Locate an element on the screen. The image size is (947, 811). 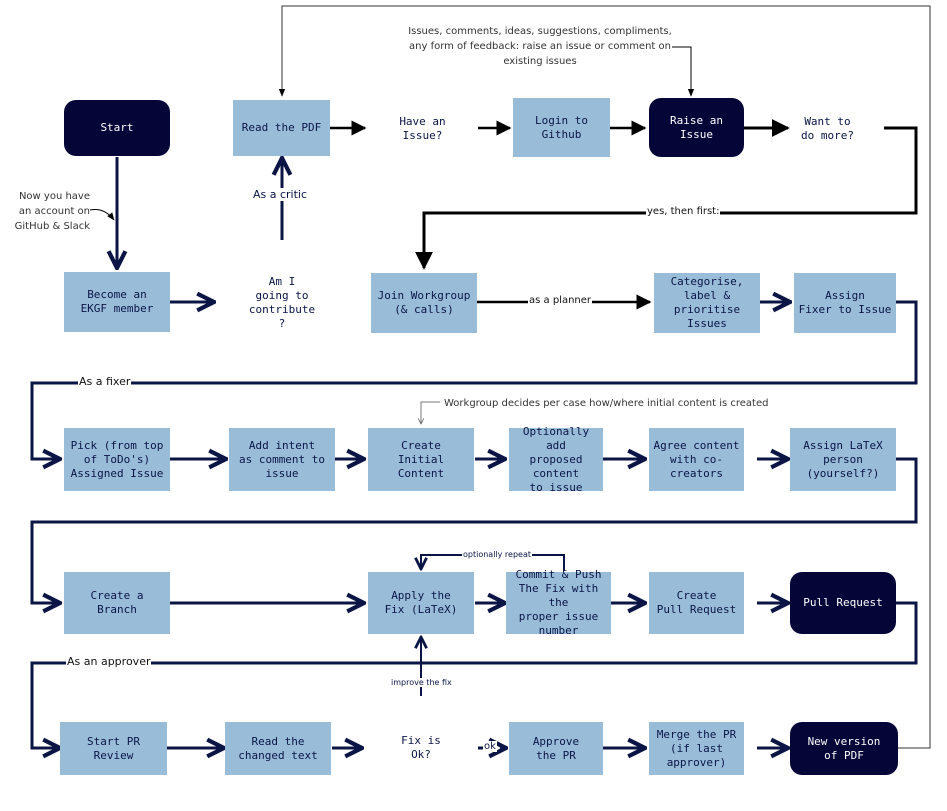
node-have-issue-label: Have an Issue? is located at coordinates (422, 128).